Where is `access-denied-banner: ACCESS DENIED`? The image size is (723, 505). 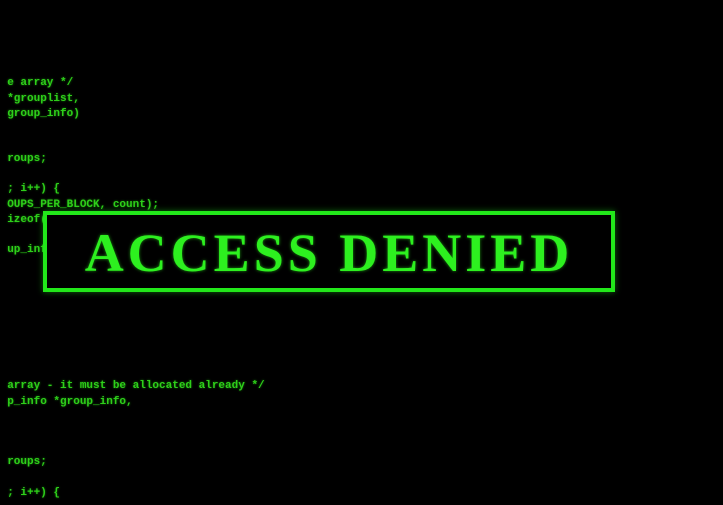 access-denied-banner: ACCESS DENIED is located at coordinates (329, 251).